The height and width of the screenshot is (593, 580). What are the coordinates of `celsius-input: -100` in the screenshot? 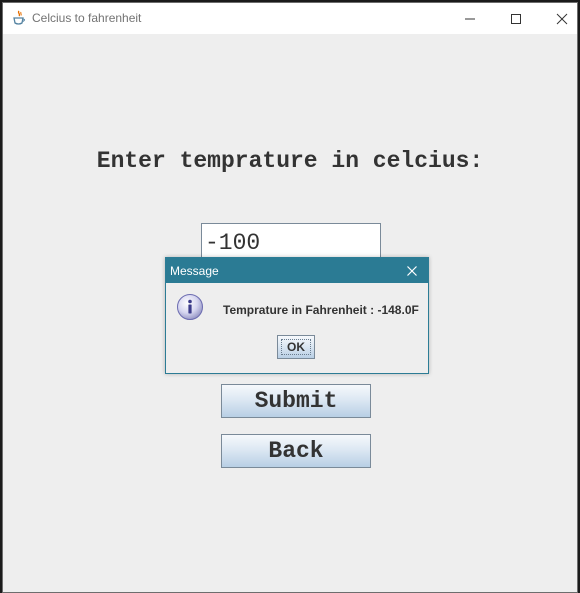 It's located at (291, 240).